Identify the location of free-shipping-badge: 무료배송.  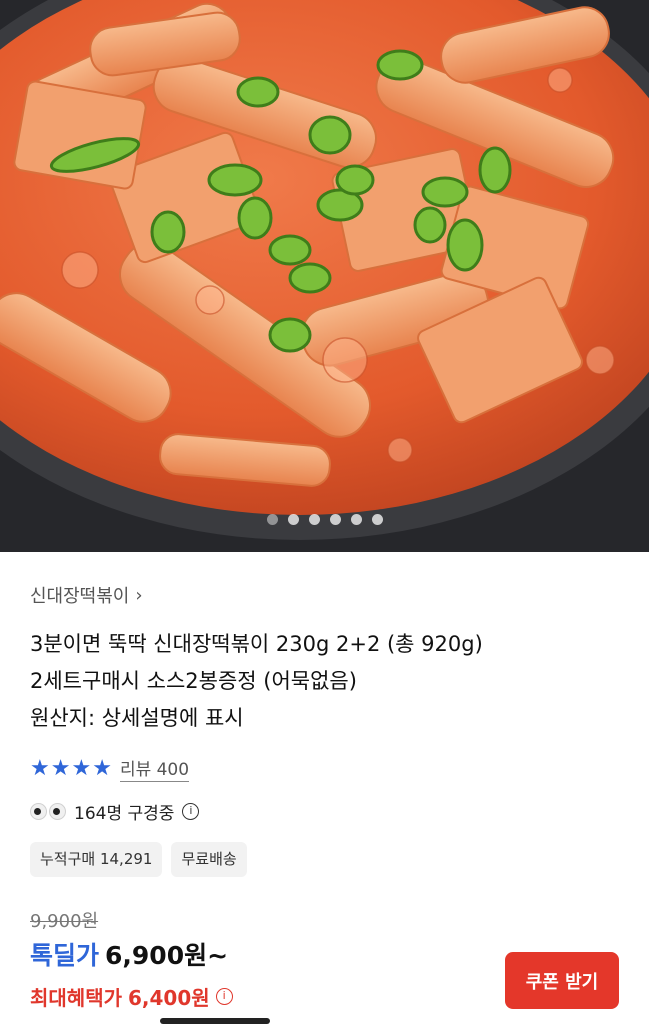
(209, 859).